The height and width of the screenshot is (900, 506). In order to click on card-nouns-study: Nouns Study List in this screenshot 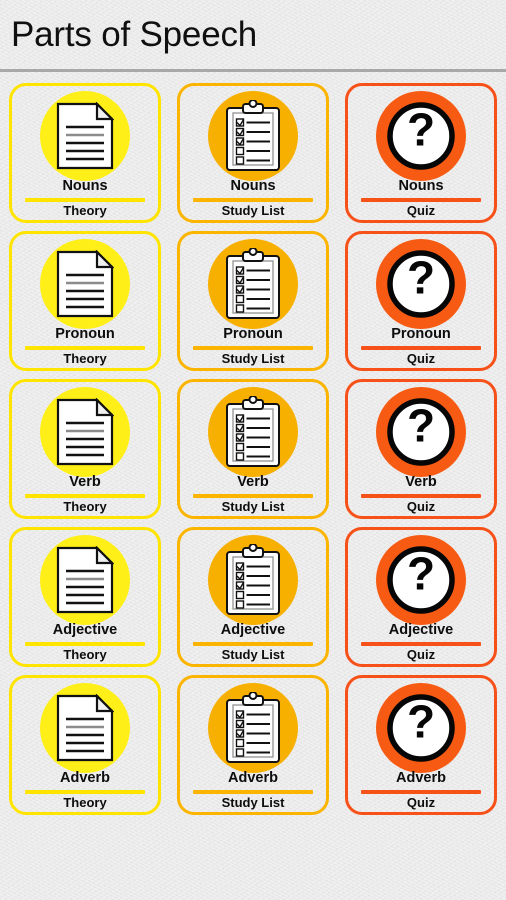, I will do `click(253, 153)`.